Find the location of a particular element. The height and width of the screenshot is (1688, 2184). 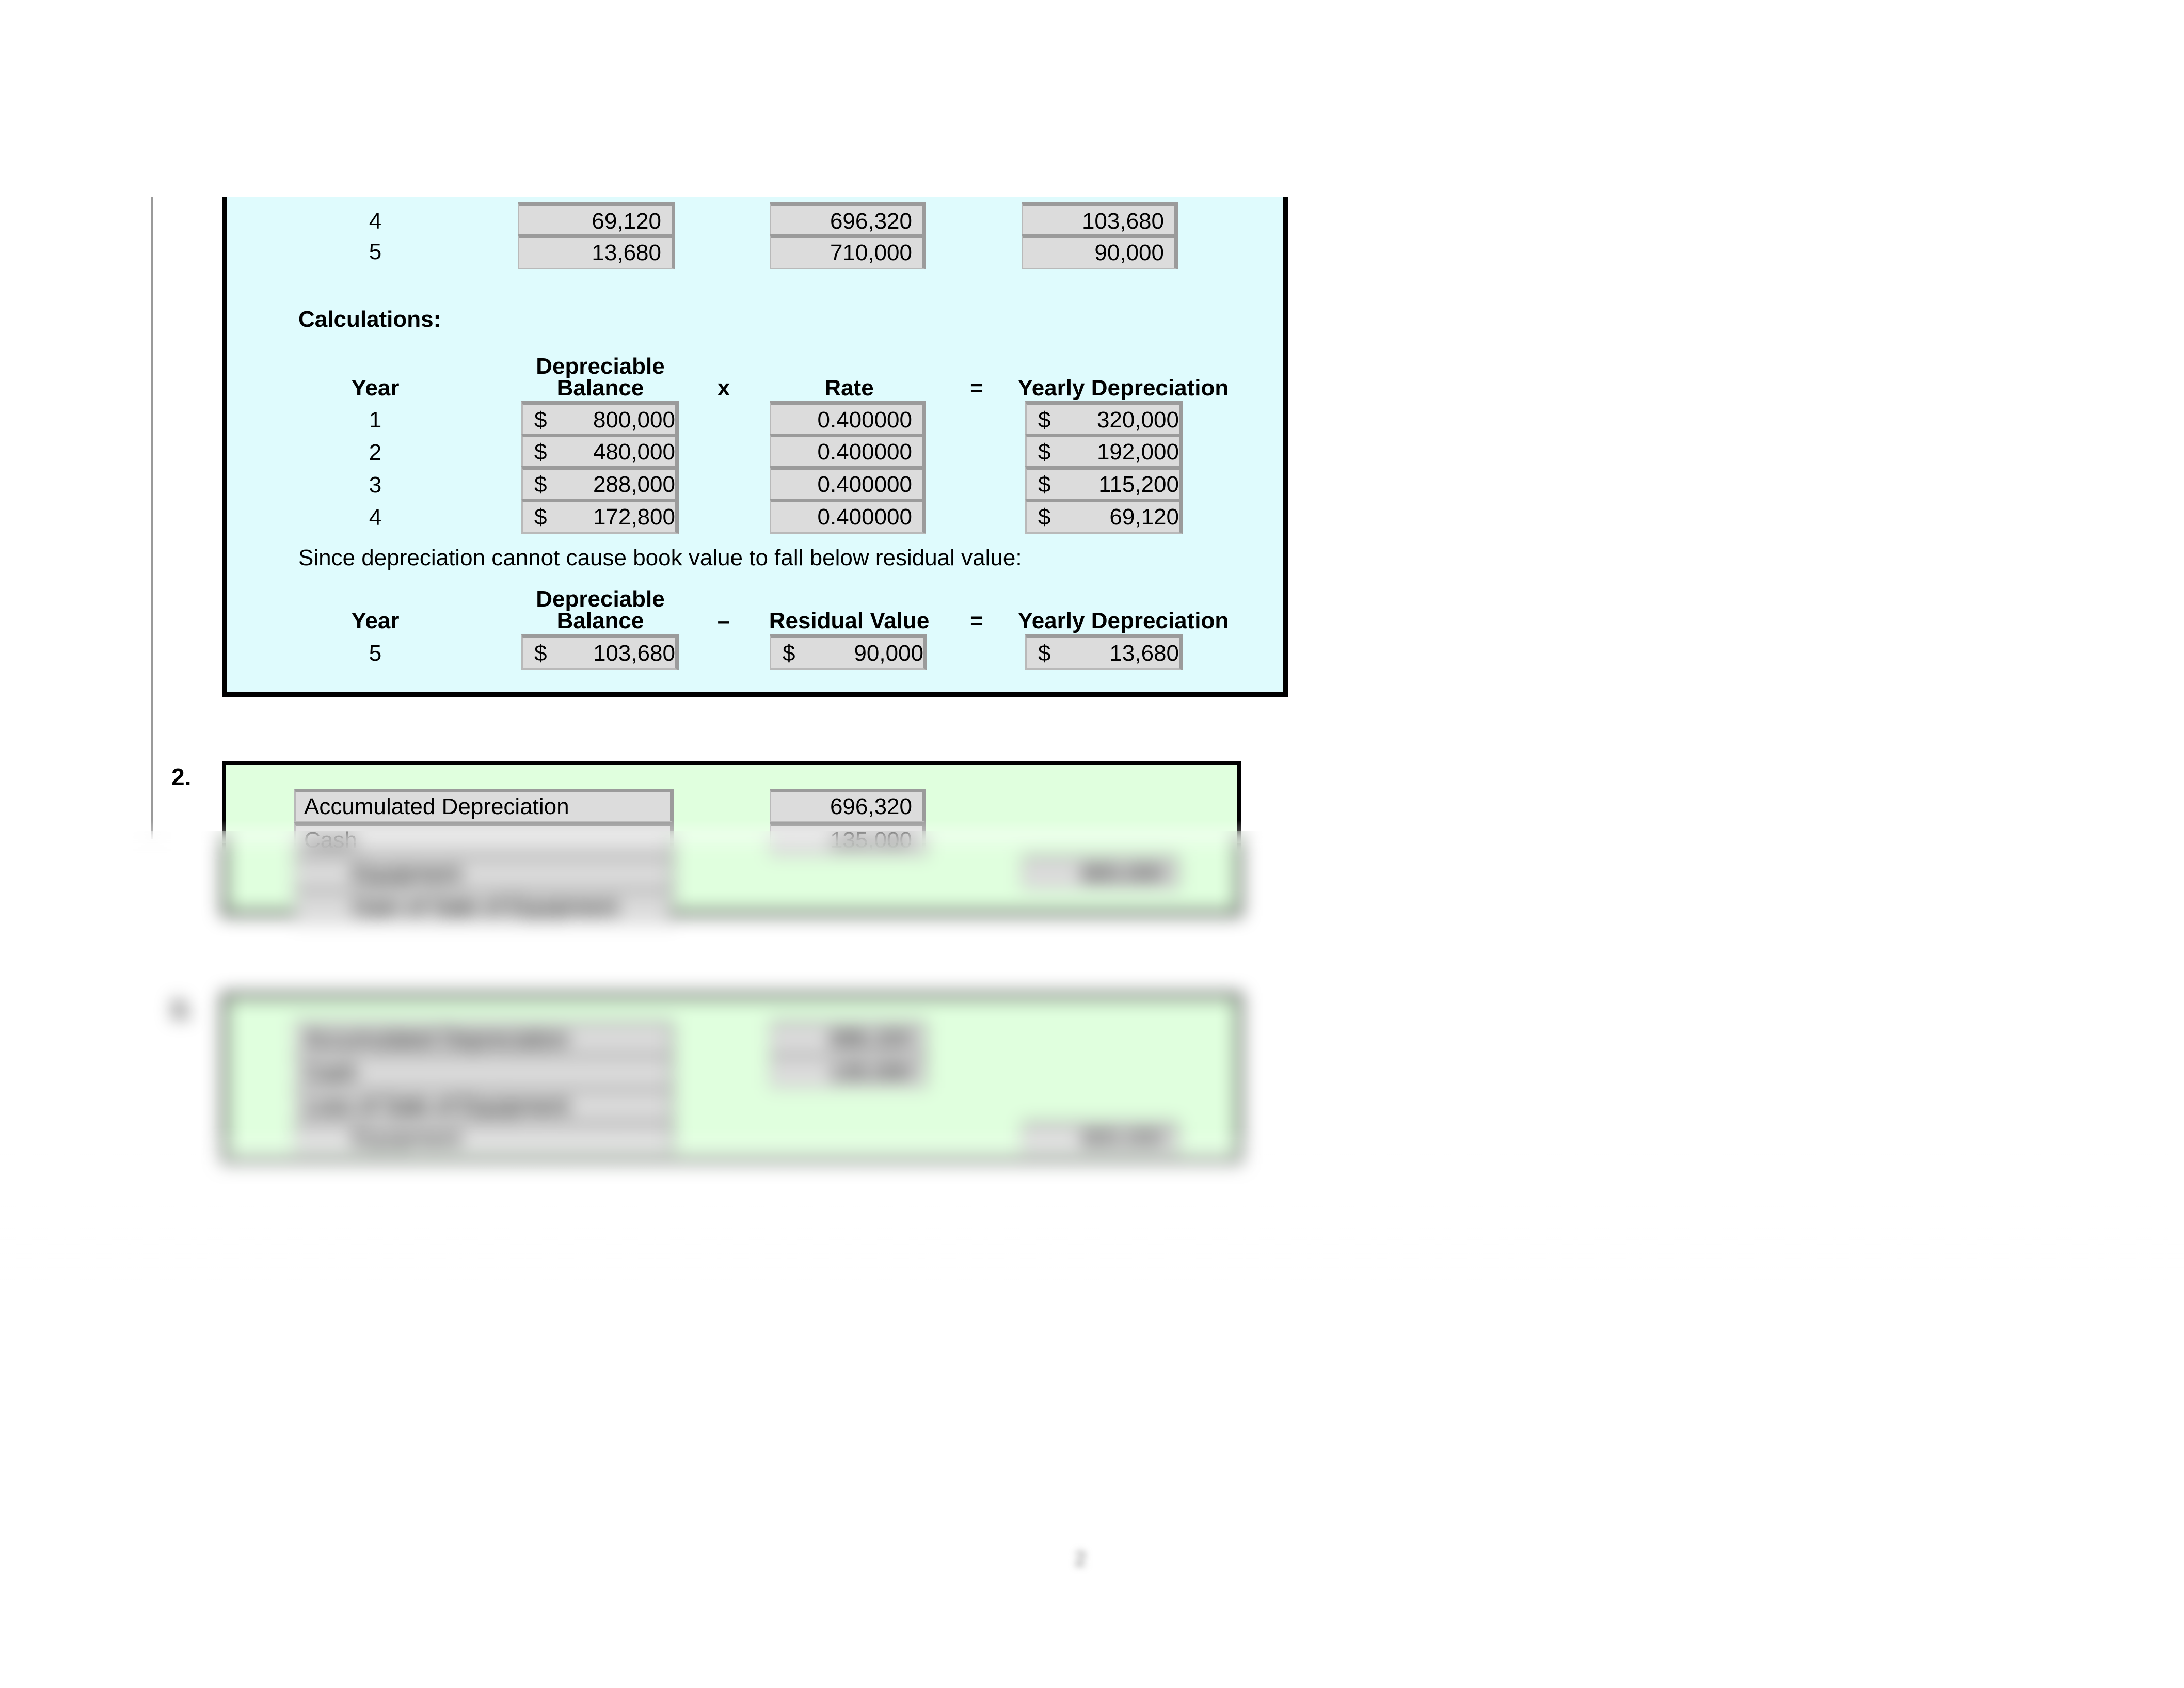

rl-depreciable-balance-0: $103,680 is located at coordinates (600, 652).